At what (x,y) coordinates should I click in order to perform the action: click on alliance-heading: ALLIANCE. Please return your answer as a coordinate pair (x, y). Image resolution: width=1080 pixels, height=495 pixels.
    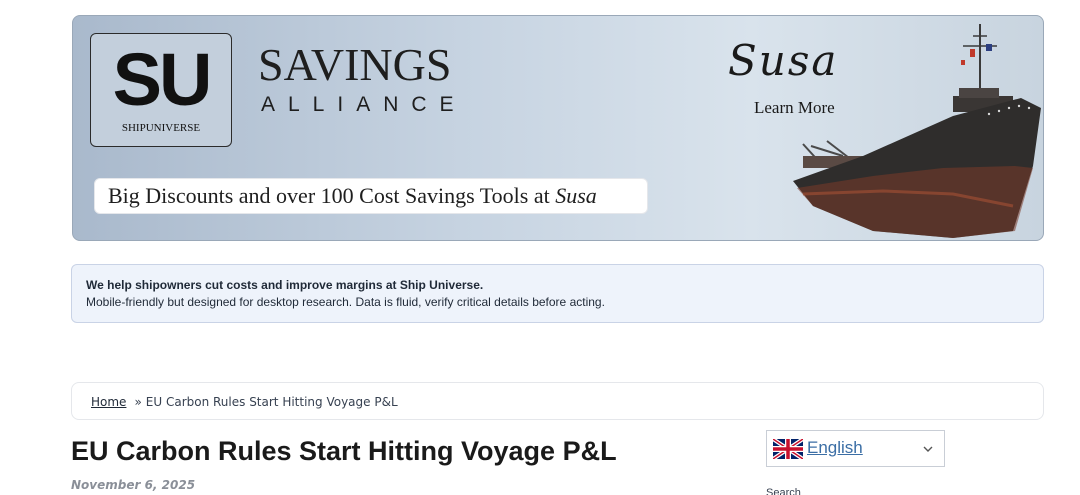
    Looking at the image, I should click on (364, 104).